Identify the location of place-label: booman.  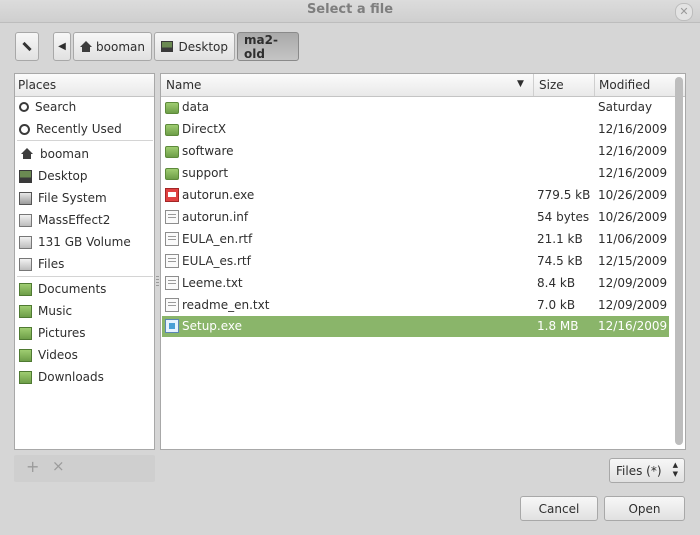
(64, 154).